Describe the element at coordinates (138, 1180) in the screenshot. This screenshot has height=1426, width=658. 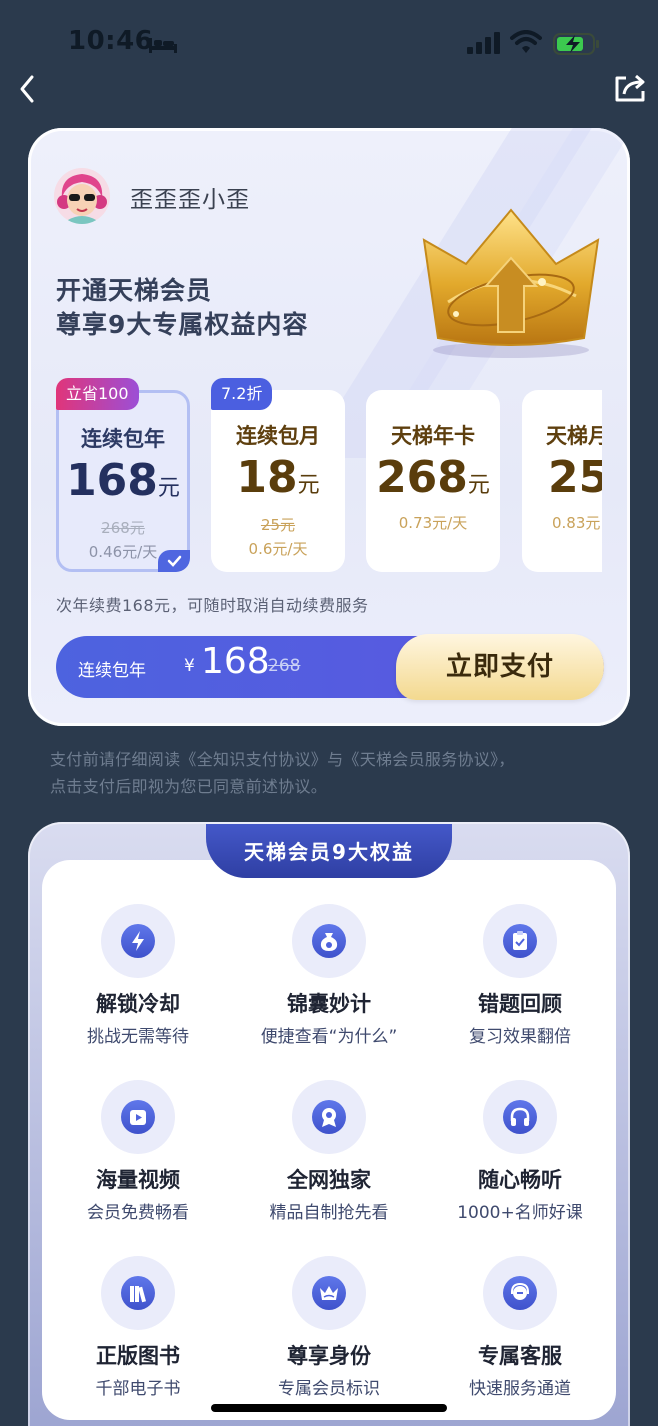
I see `benefit-title: 海量视频` at that location.